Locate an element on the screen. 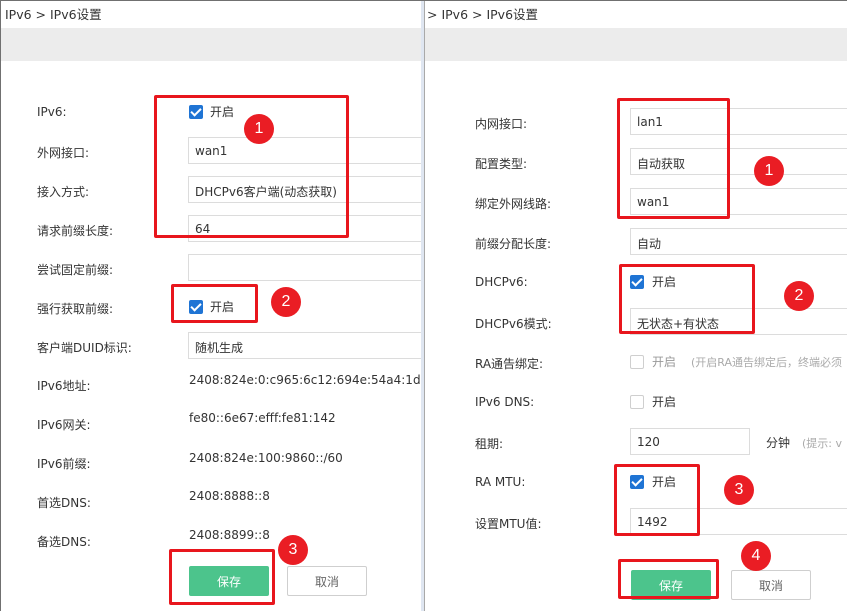 The height and width of the screenshot is (611, 847). primary-dns-label: 首选DNS: is located at coordinates (64, 503).